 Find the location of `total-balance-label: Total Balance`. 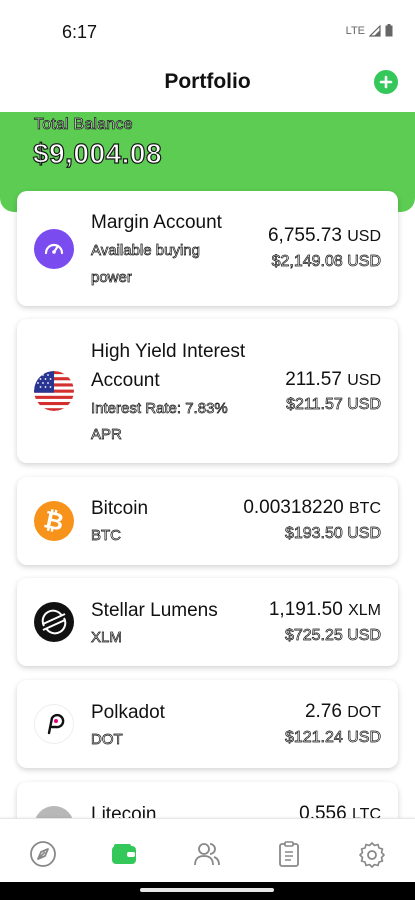

total-balance-label: Total Balance is located at coordinates (83, 125).